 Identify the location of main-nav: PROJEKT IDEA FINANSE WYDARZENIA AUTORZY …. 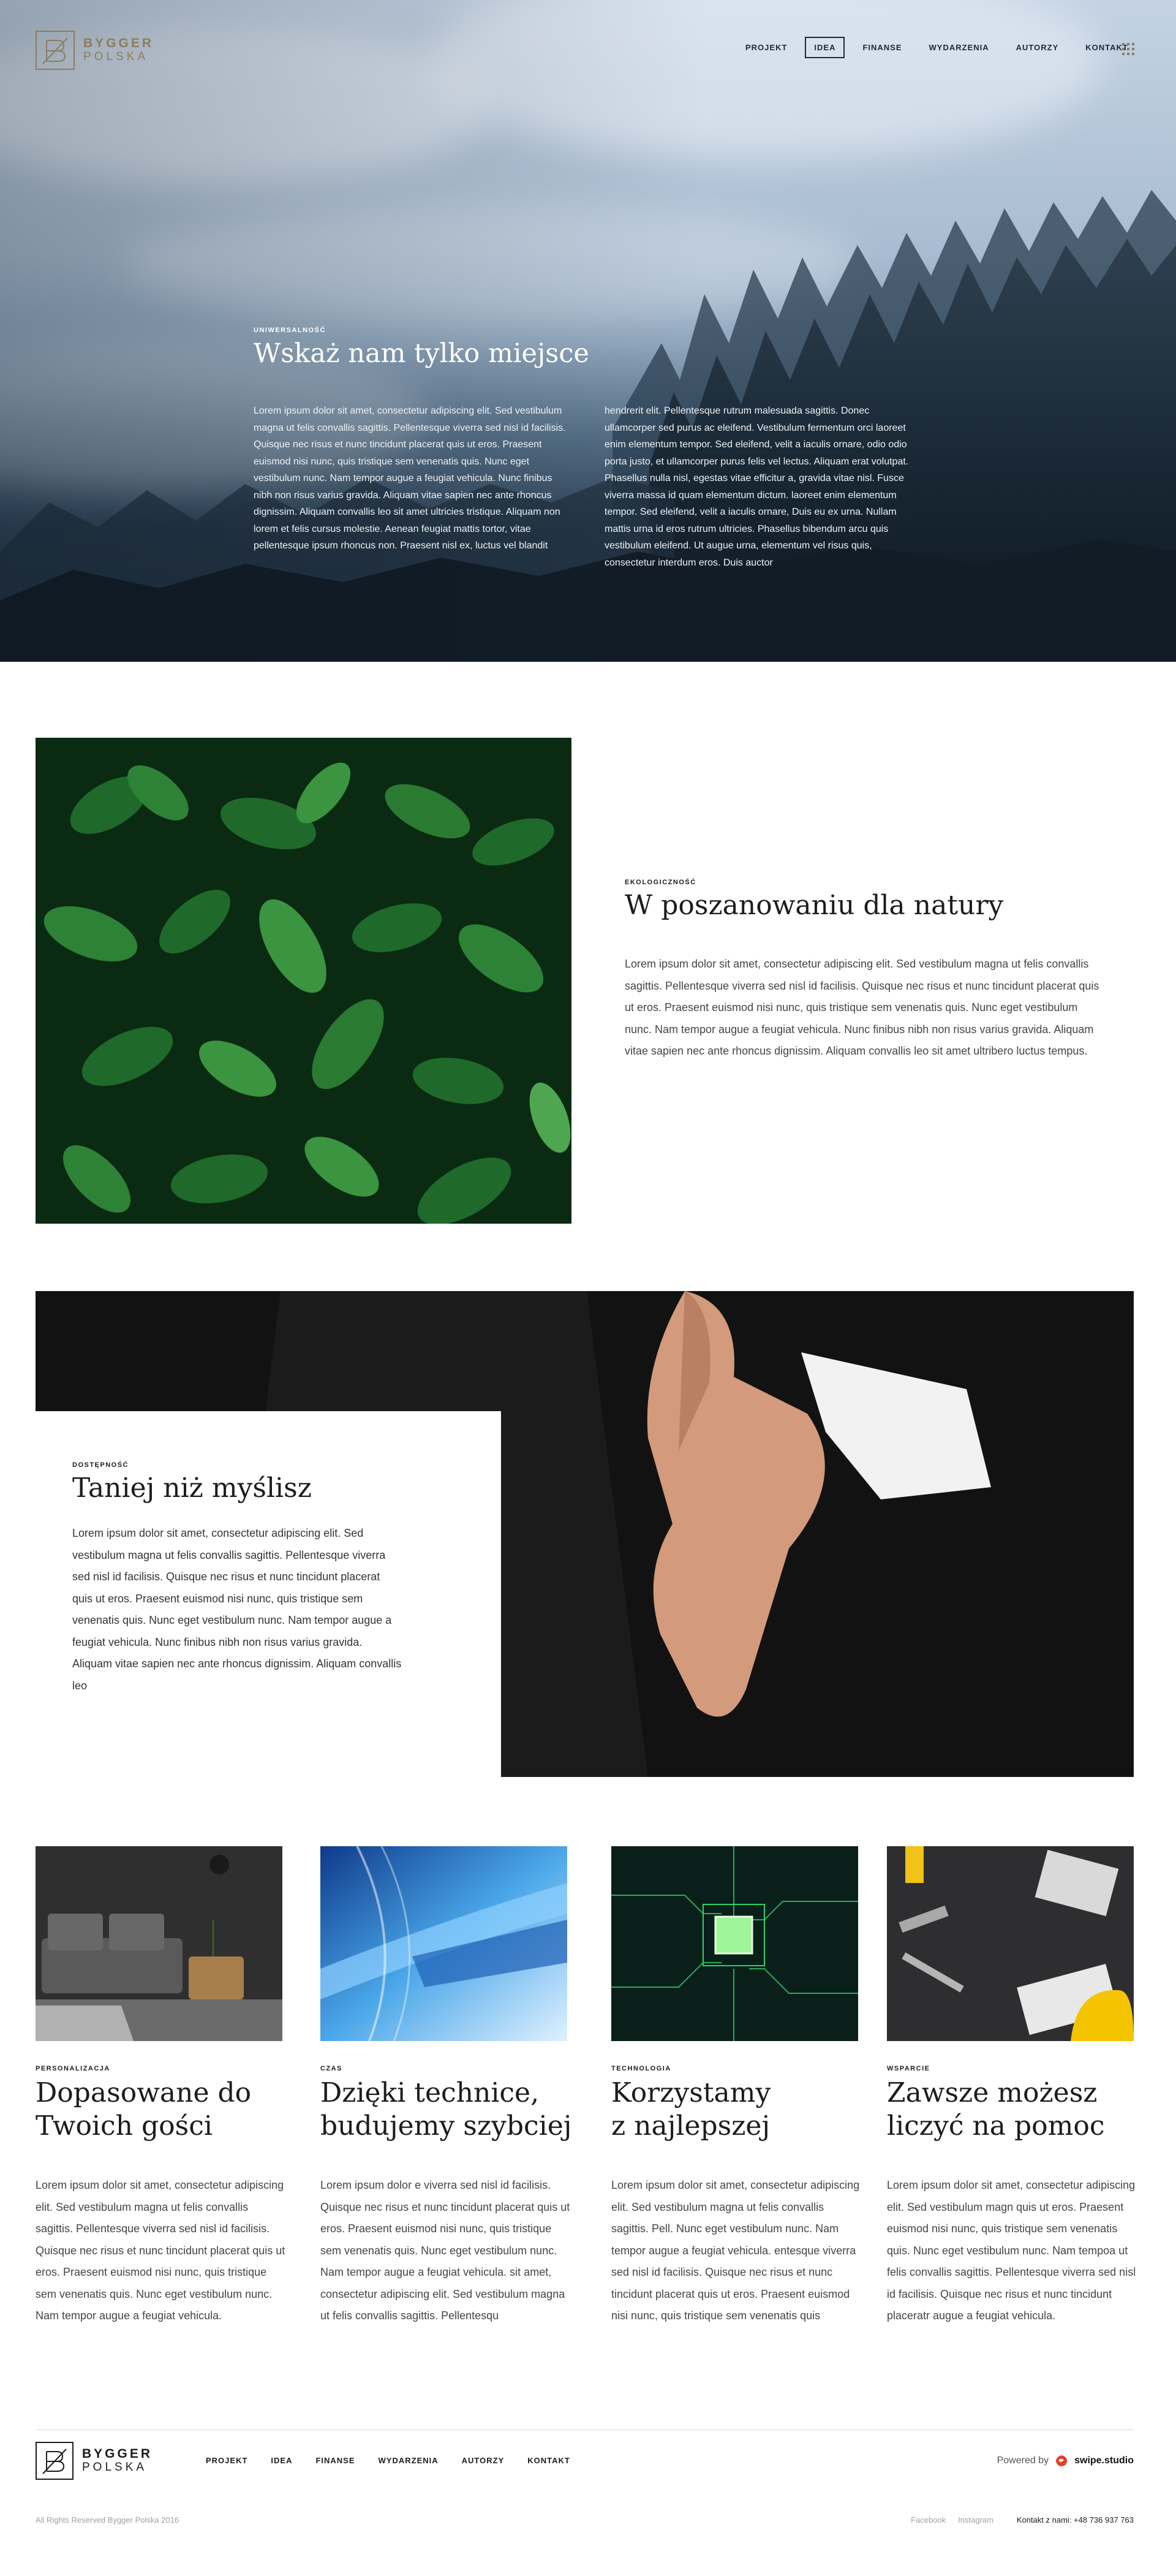
(941, 47).